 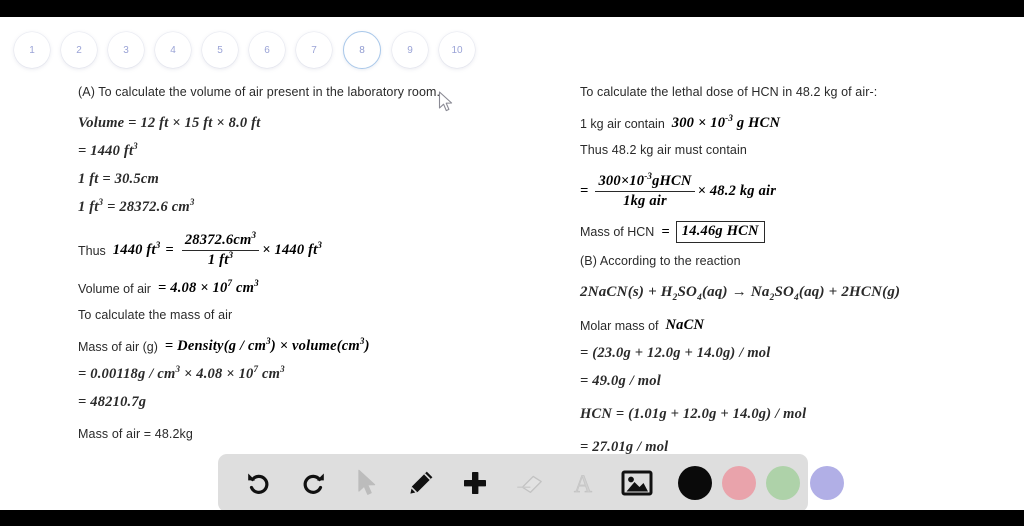 I want to click on hcn-numerator-unit: gHCN, so click(x=672, y=181).